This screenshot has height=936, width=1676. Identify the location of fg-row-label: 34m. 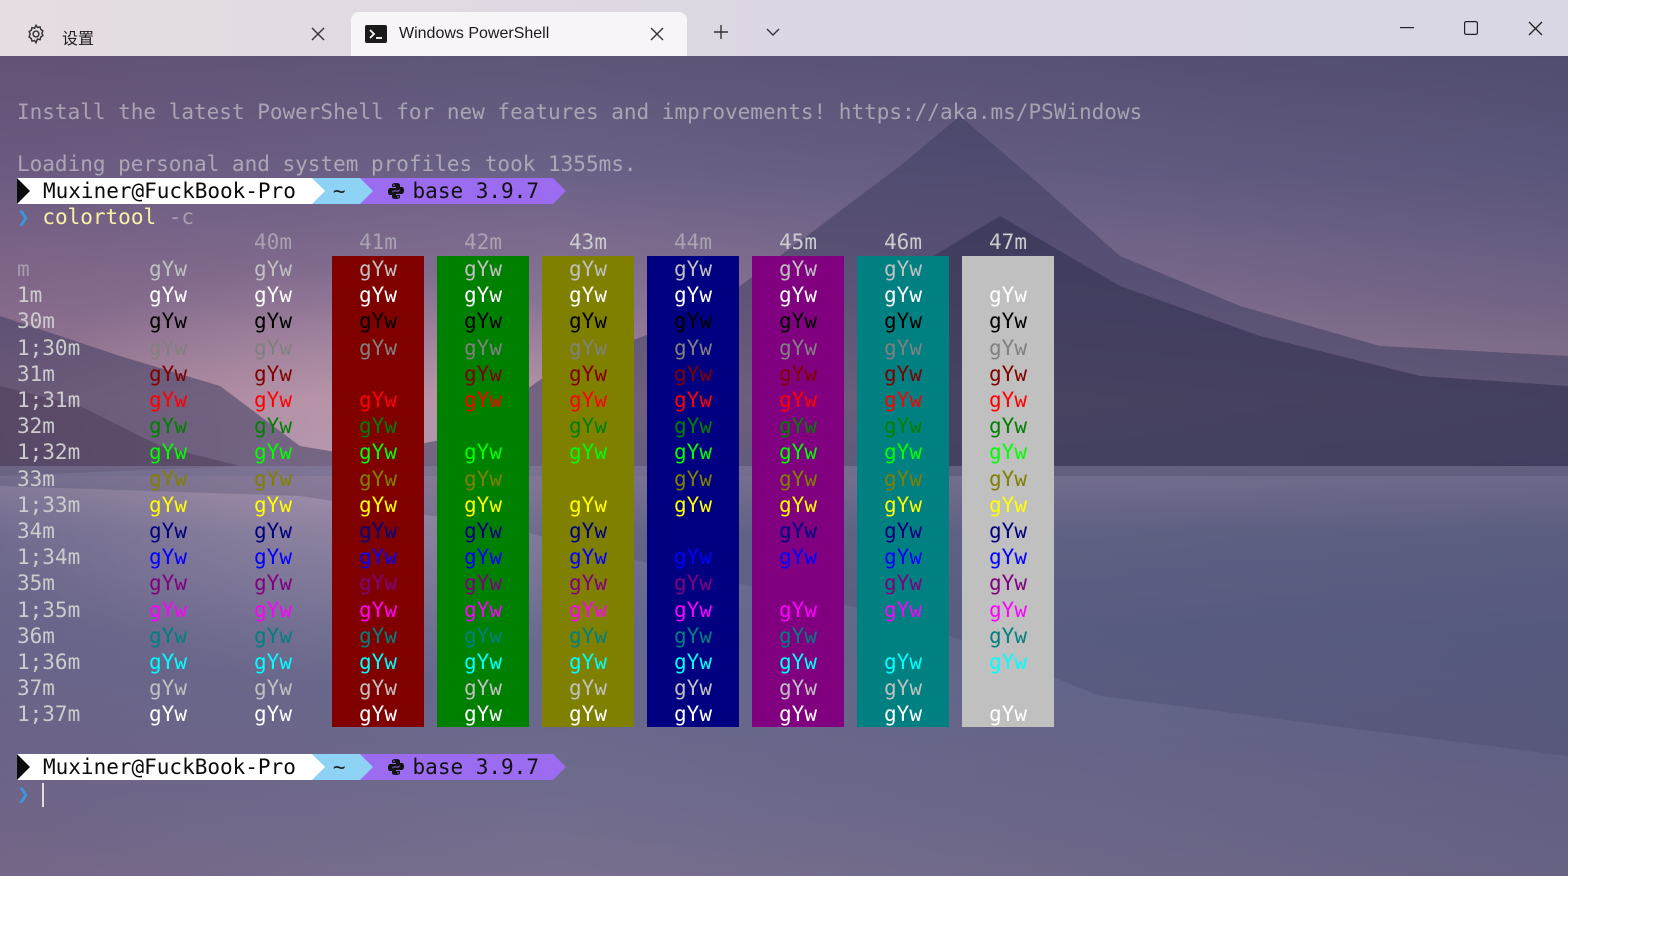
(36, 531).